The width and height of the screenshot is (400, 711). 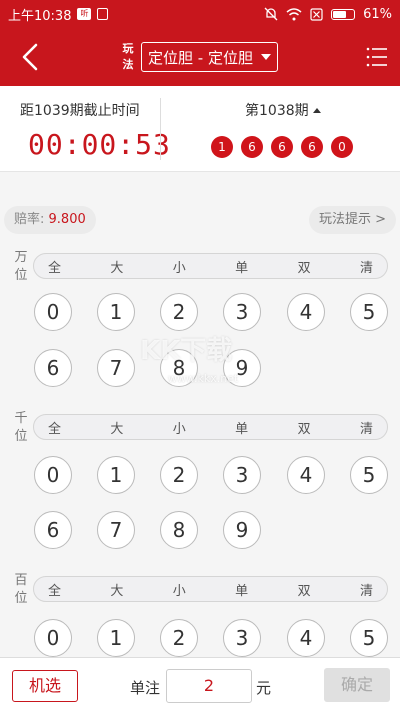 I want to click on deadline-label: 距1039期截止时间, so click(x=80, y=111).